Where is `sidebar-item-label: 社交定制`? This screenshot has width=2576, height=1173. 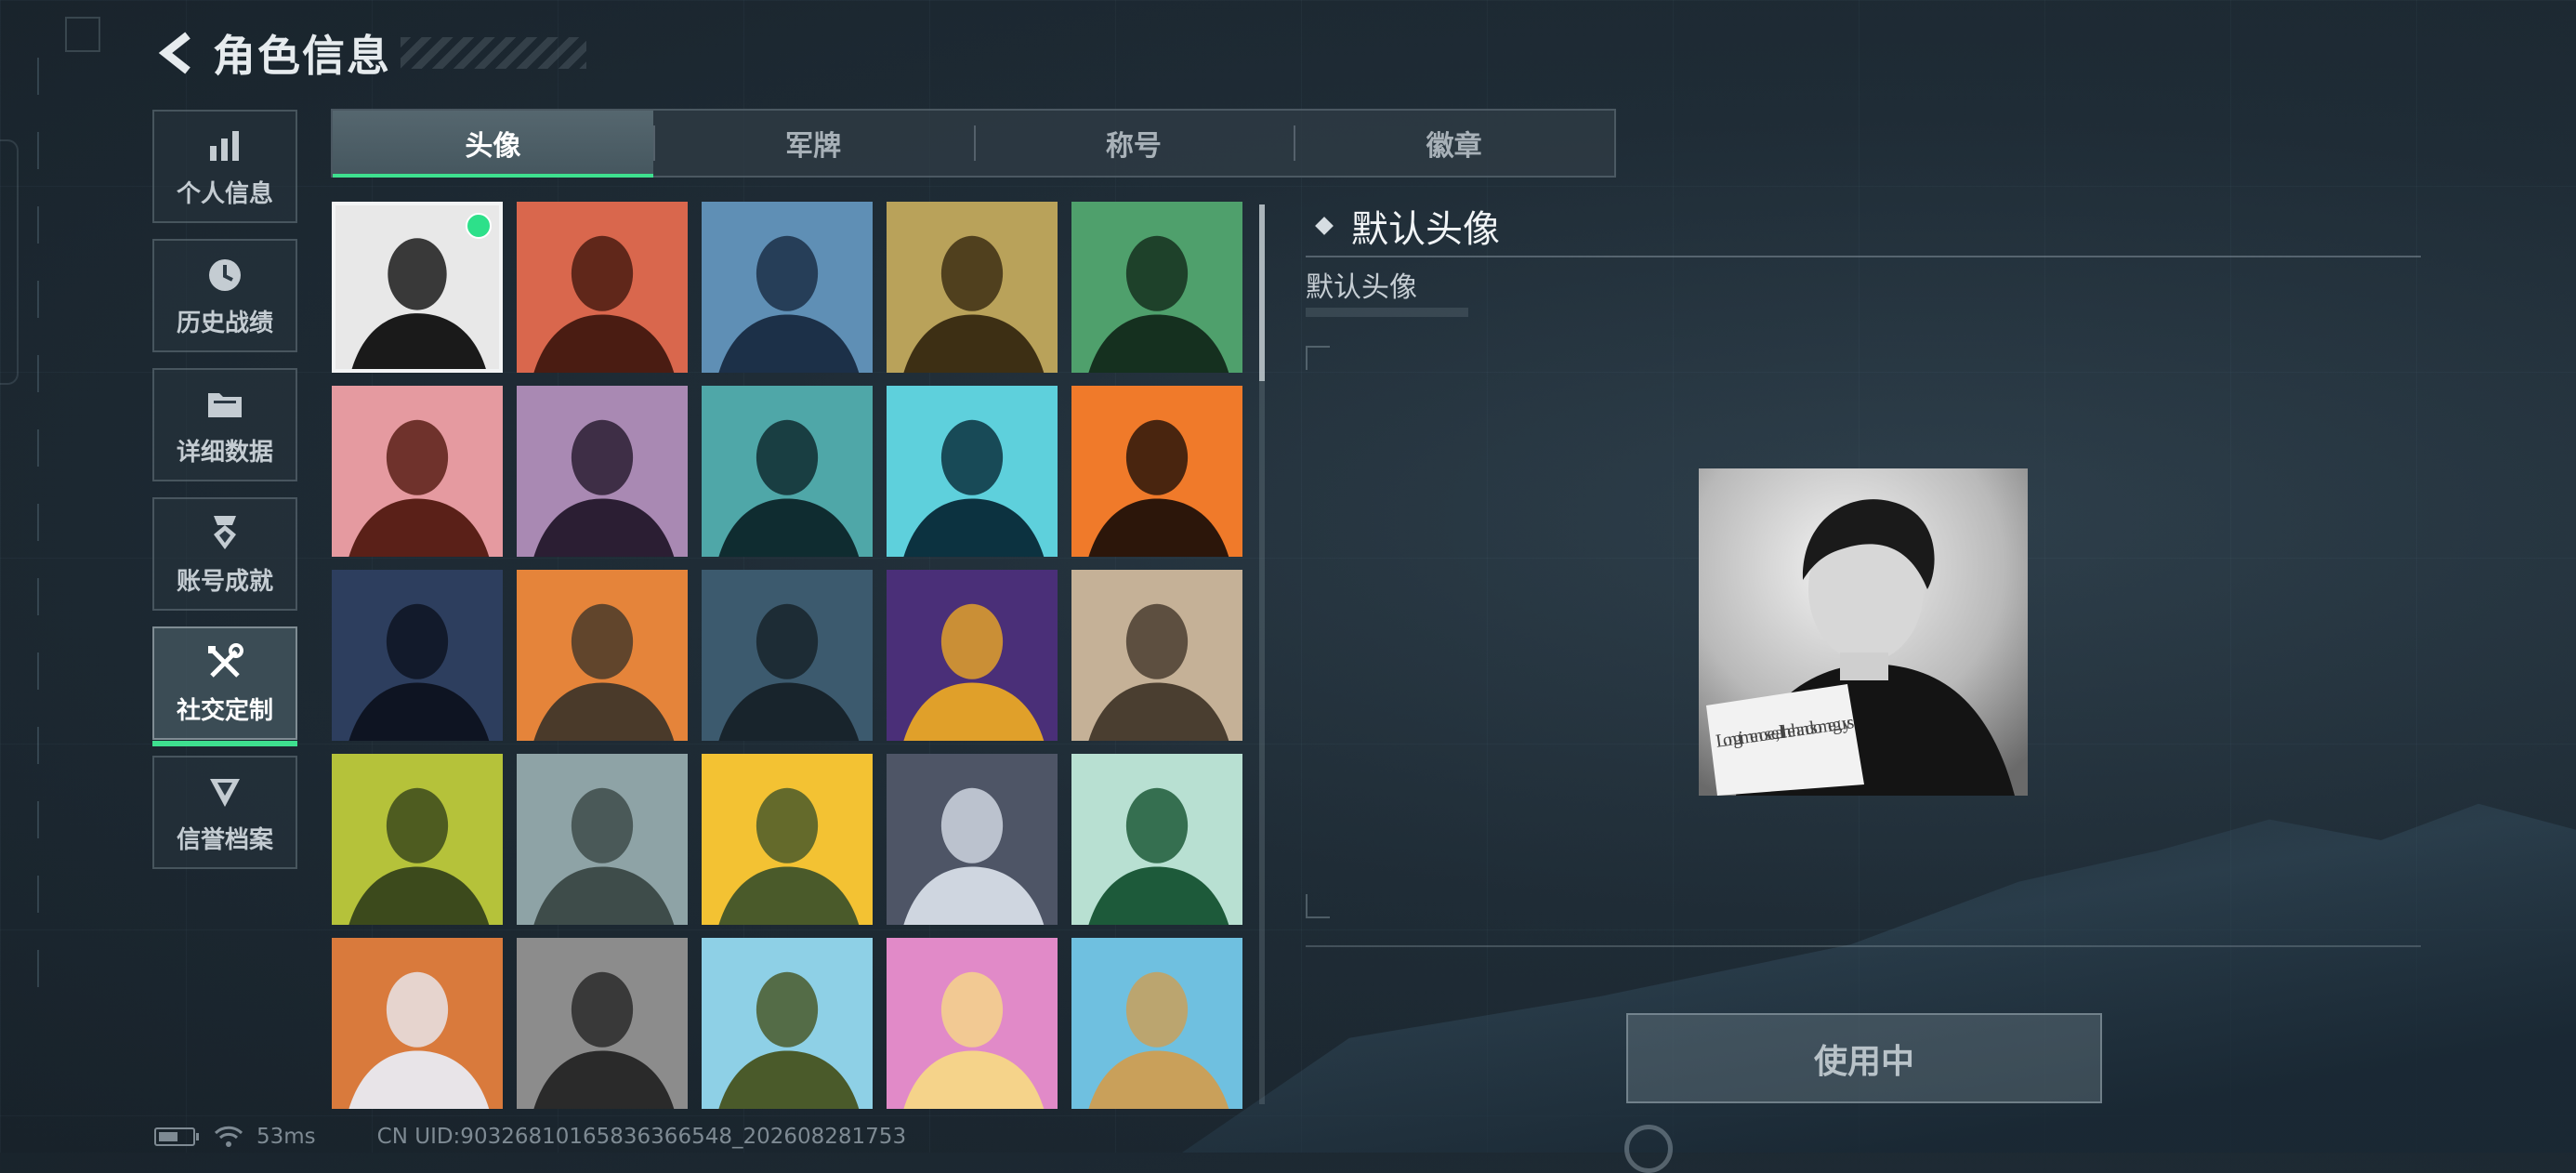
sidebar-item-label: 社交定制 is located at coordinates (224, 710).